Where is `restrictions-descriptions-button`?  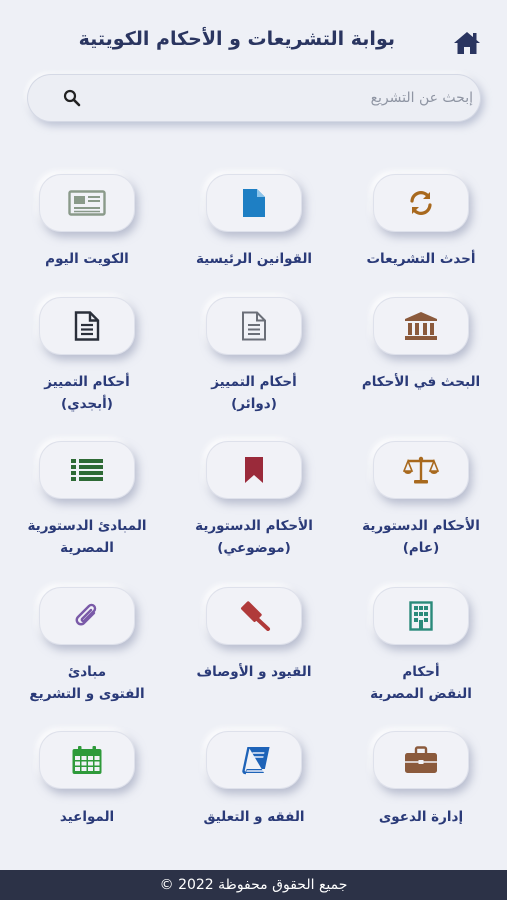
restrictions-descriptions-button is located at coordinates (254, 616).